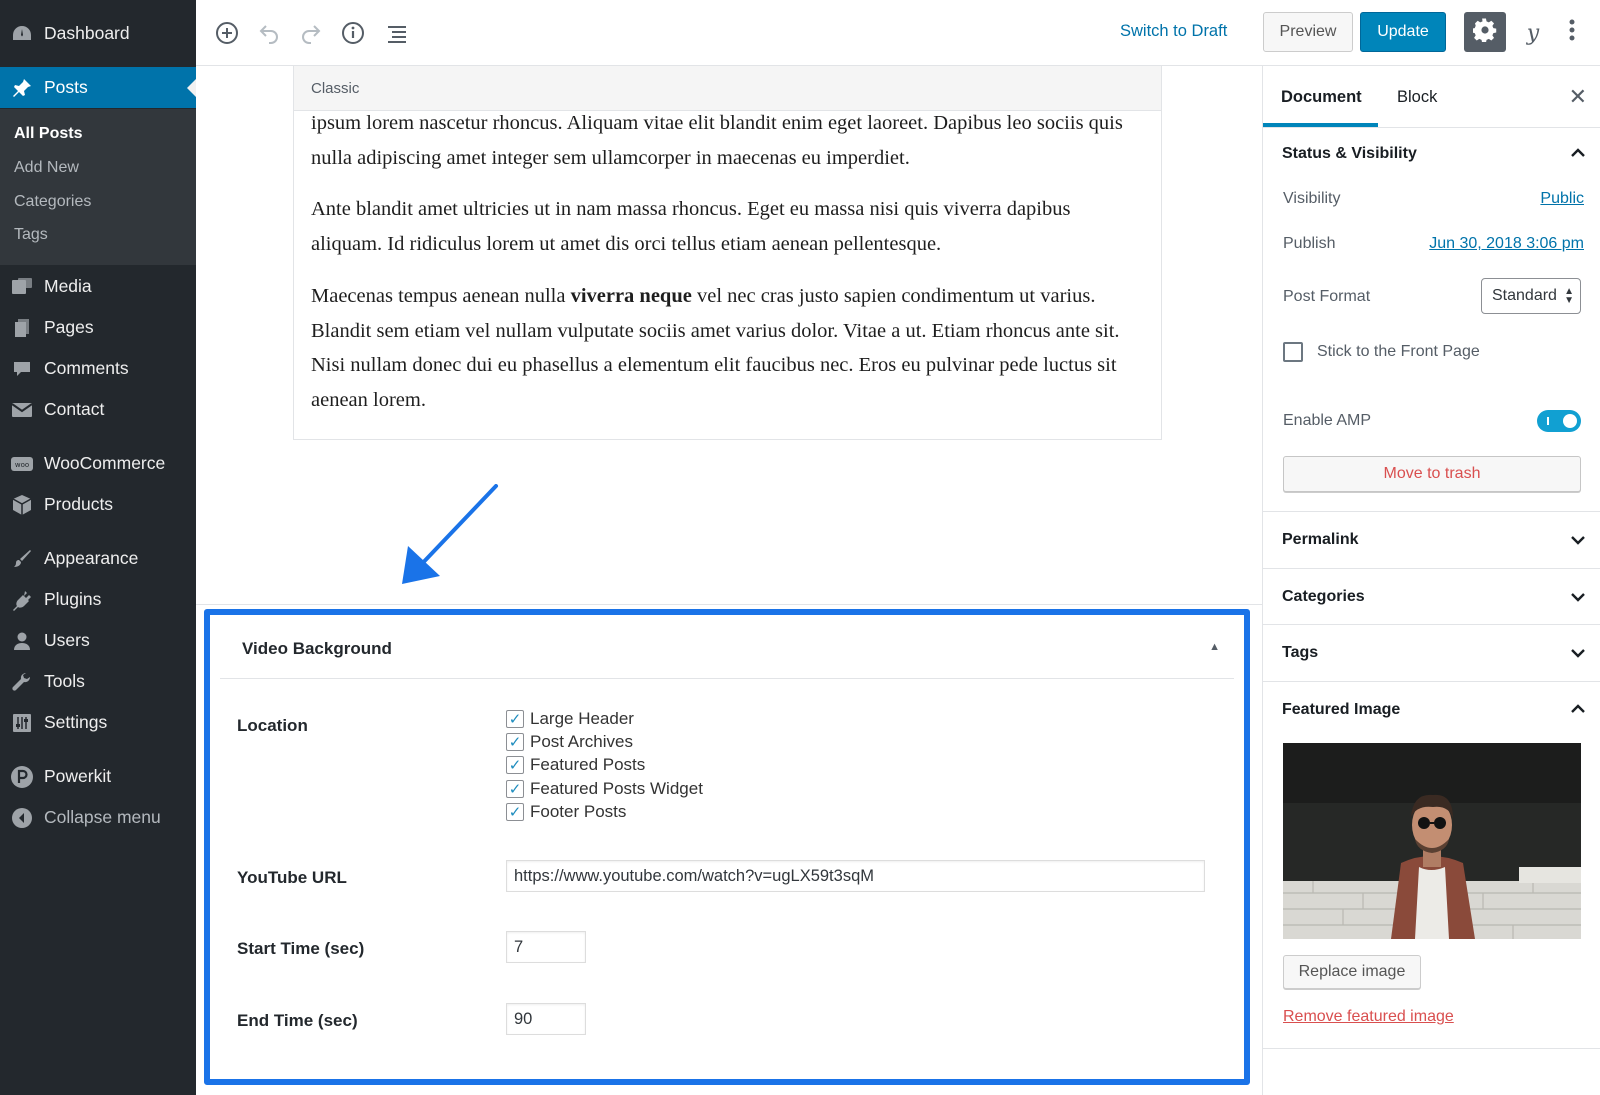  Describe the element at coordinates (898, 33) in the screenshot. I see `editor-toolbar: Switch to Draft Preview Update y` at that location.